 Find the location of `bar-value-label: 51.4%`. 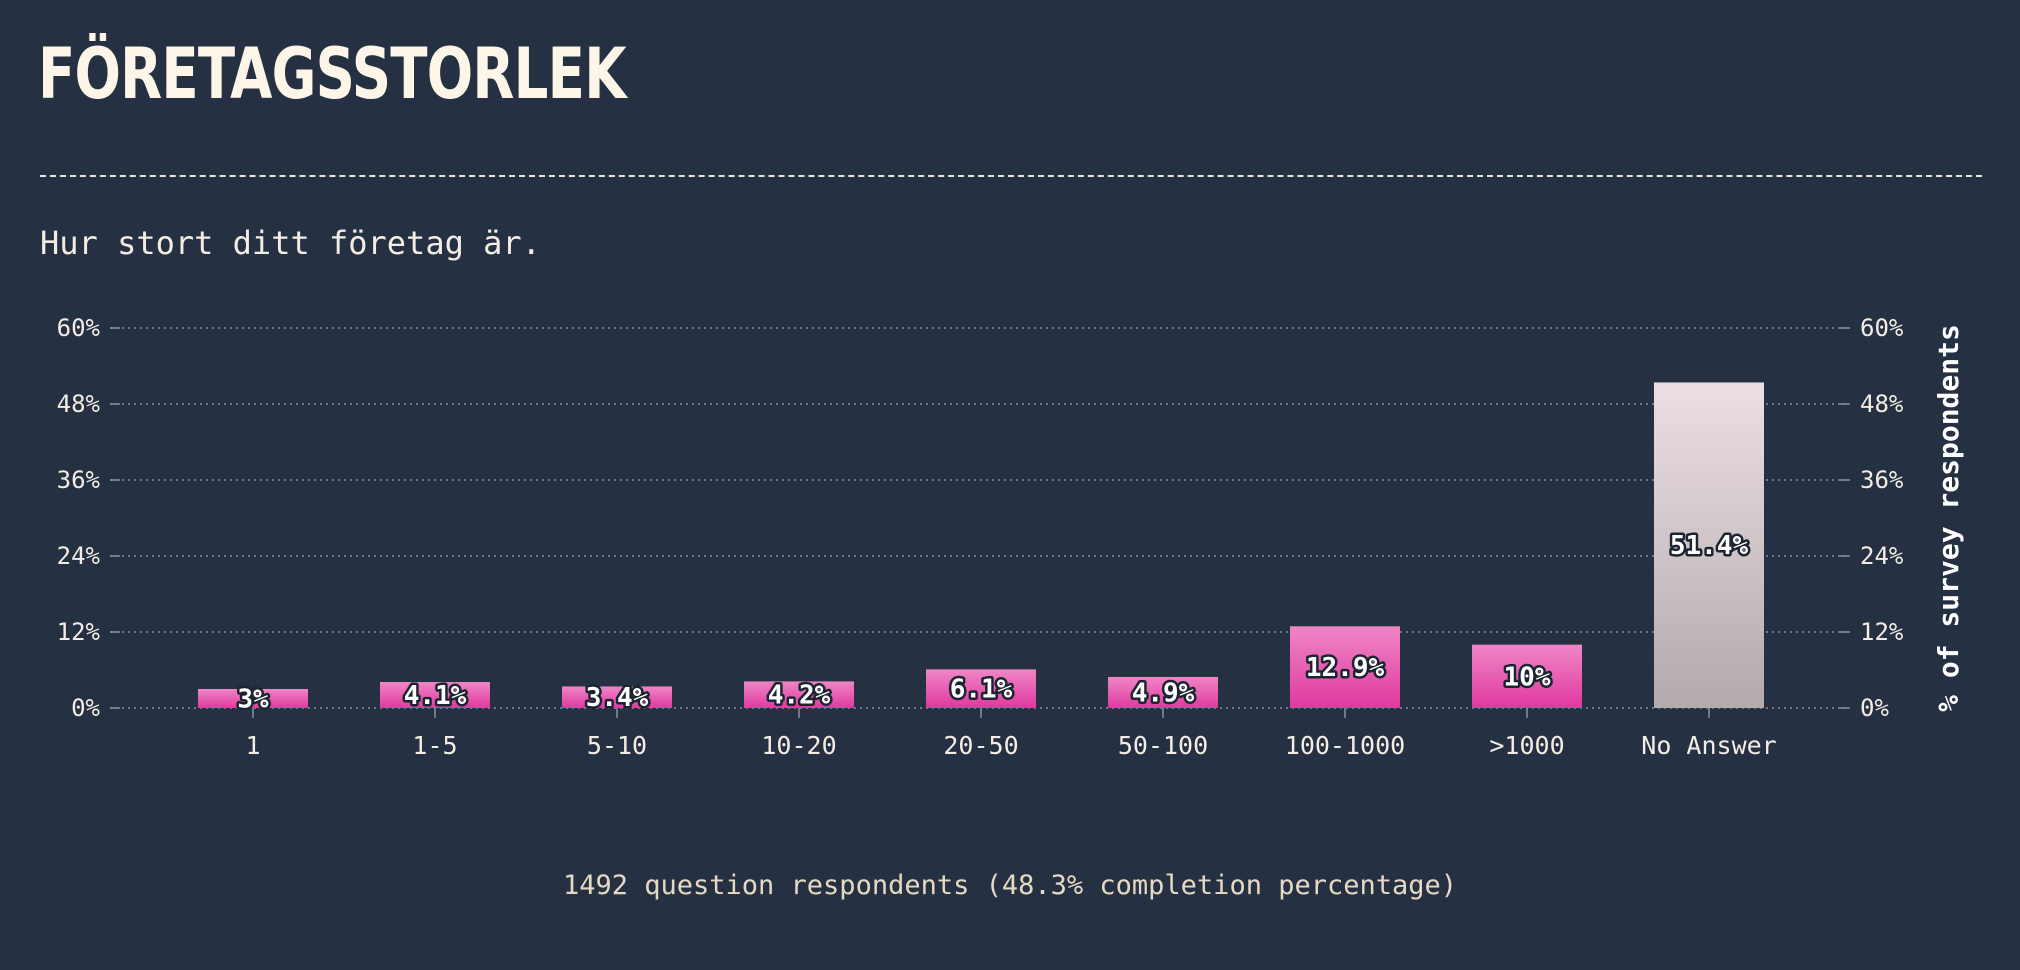

bar-value-label: 51.4% is located at coordinates (1709, 546).